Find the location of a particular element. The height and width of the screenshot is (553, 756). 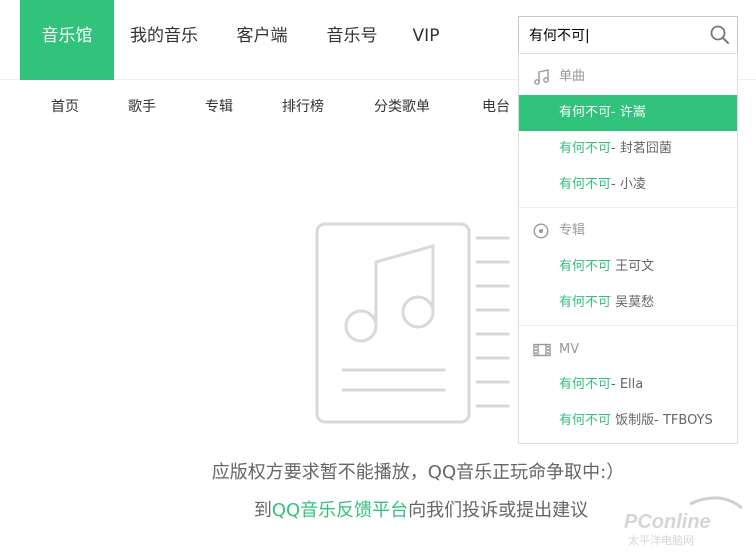

artist-text: 饭制版- TFBOYS is located at coordinates (662, 420).